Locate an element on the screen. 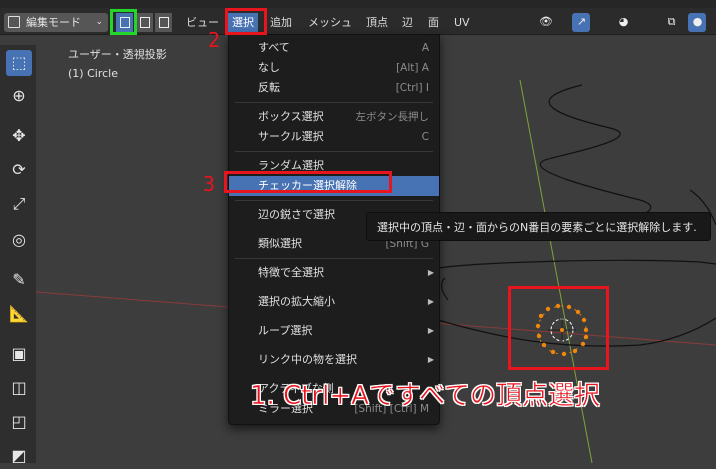 Image resolution: width=716 pixels, height=469 pixels. menu-vertex: 頂点 is located at coordinates (377, 23).